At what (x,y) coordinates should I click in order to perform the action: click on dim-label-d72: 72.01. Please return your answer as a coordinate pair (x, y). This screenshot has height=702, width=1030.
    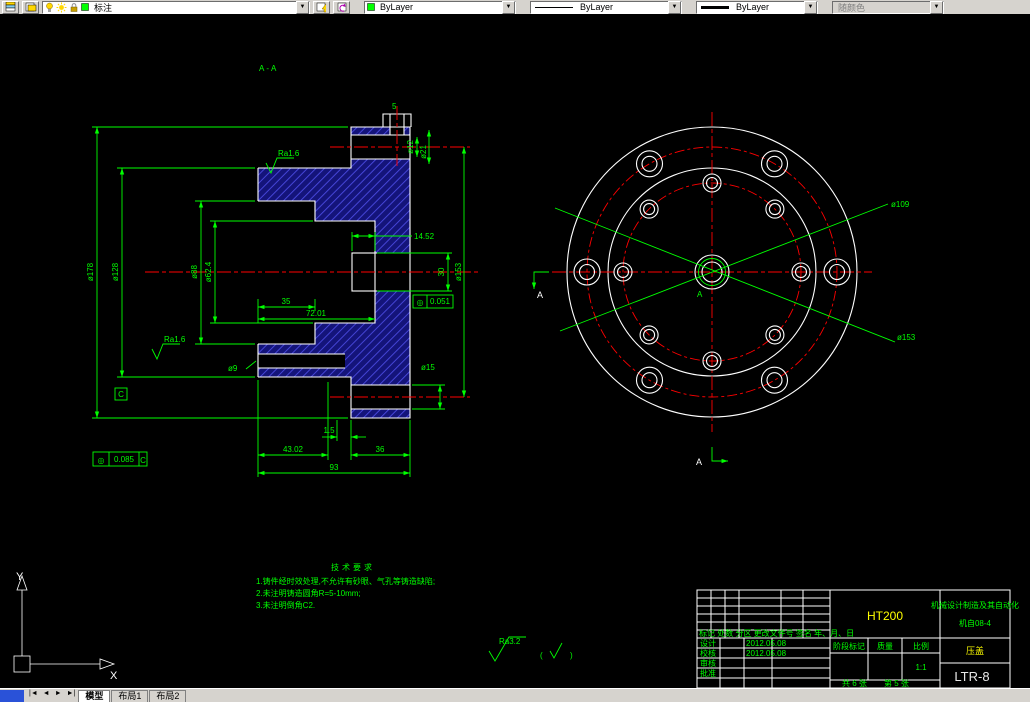
    Looking at the image, I should click on (316, 313).